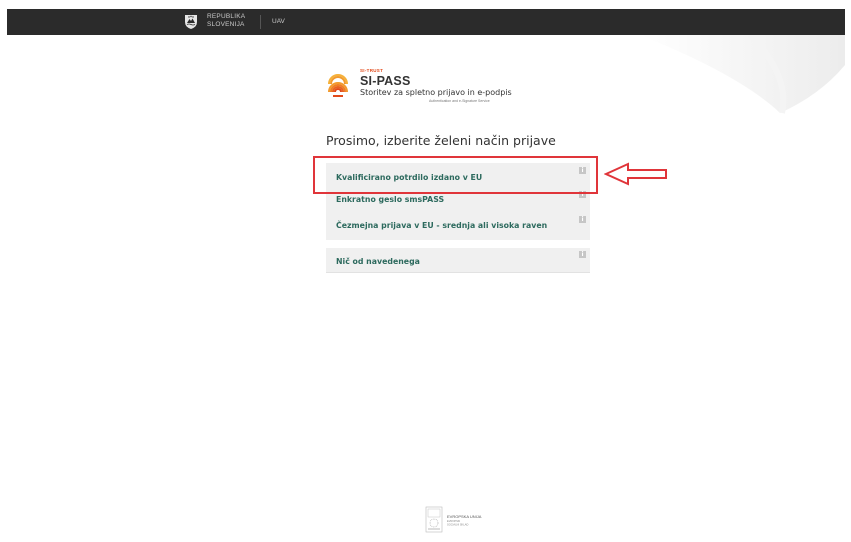 The width and height of the screenshot is (851, 542). Describe the element at coordinates (191, 22) in the screenshot. I see `slovenia-crest-icon` at that location.